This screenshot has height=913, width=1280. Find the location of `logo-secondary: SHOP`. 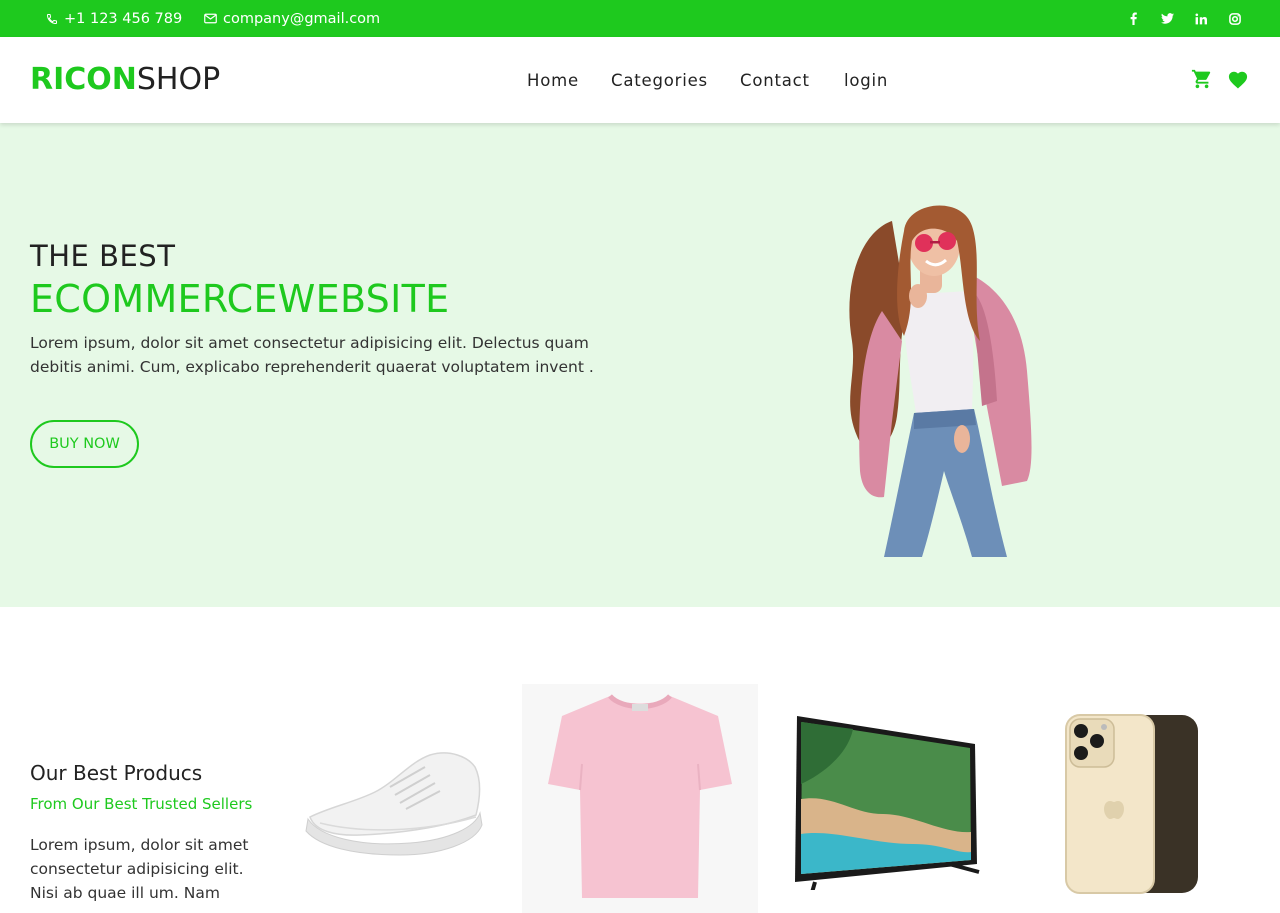

logo-secondary: SHOP is located at coordinates (178, 79).